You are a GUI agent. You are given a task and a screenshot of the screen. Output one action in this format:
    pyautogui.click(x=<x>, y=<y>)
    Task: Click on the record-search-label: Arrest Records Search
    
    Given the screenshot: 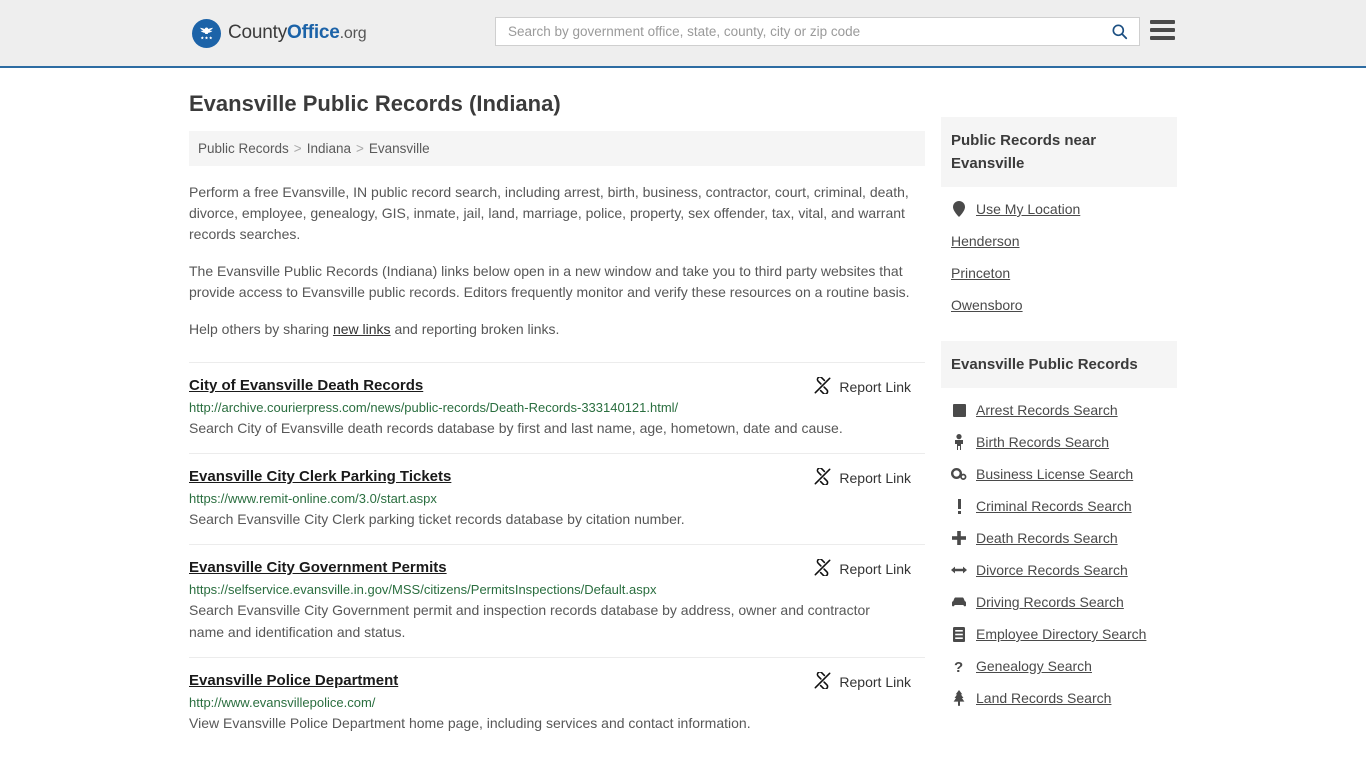 What is the action you would take?
    pyautogui.click(x=1047, y=410)
    